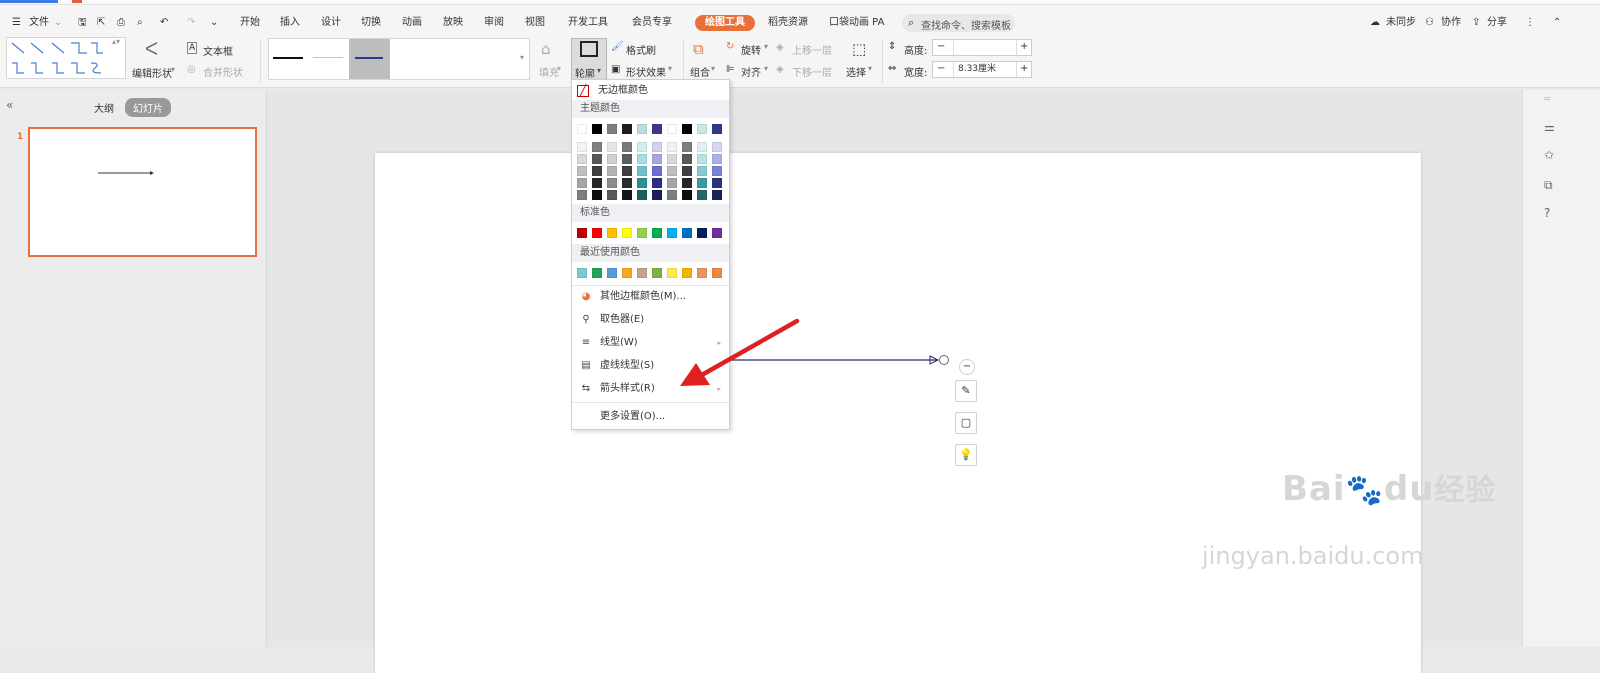 This screenshot has height=673, width=1600. I want to click on resize-handle, so click(944, 360).